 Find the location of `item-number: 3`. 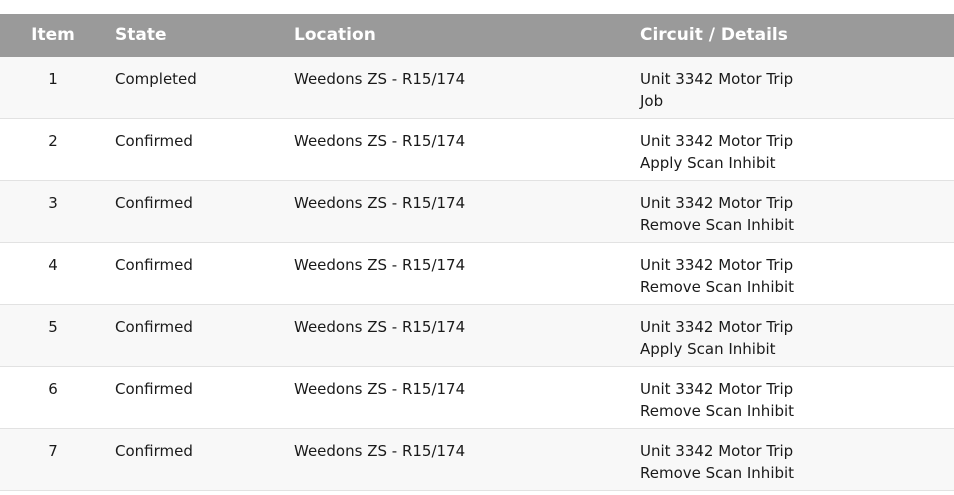

item-number: 3 is located at coordinates (53, 203).